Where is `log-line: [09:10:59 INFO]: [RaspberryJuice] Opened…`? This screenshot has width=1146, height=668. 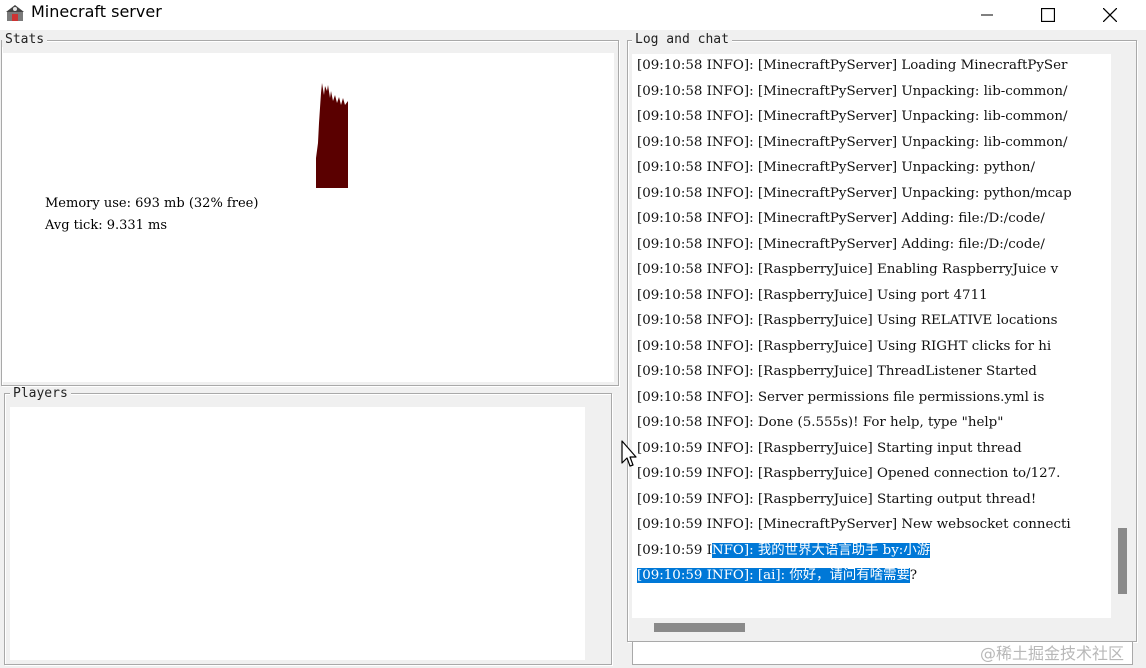
log-line: [09:10:59 INFO]: [RaspberryJuice] Opened… is located at coordinates (849, 473).